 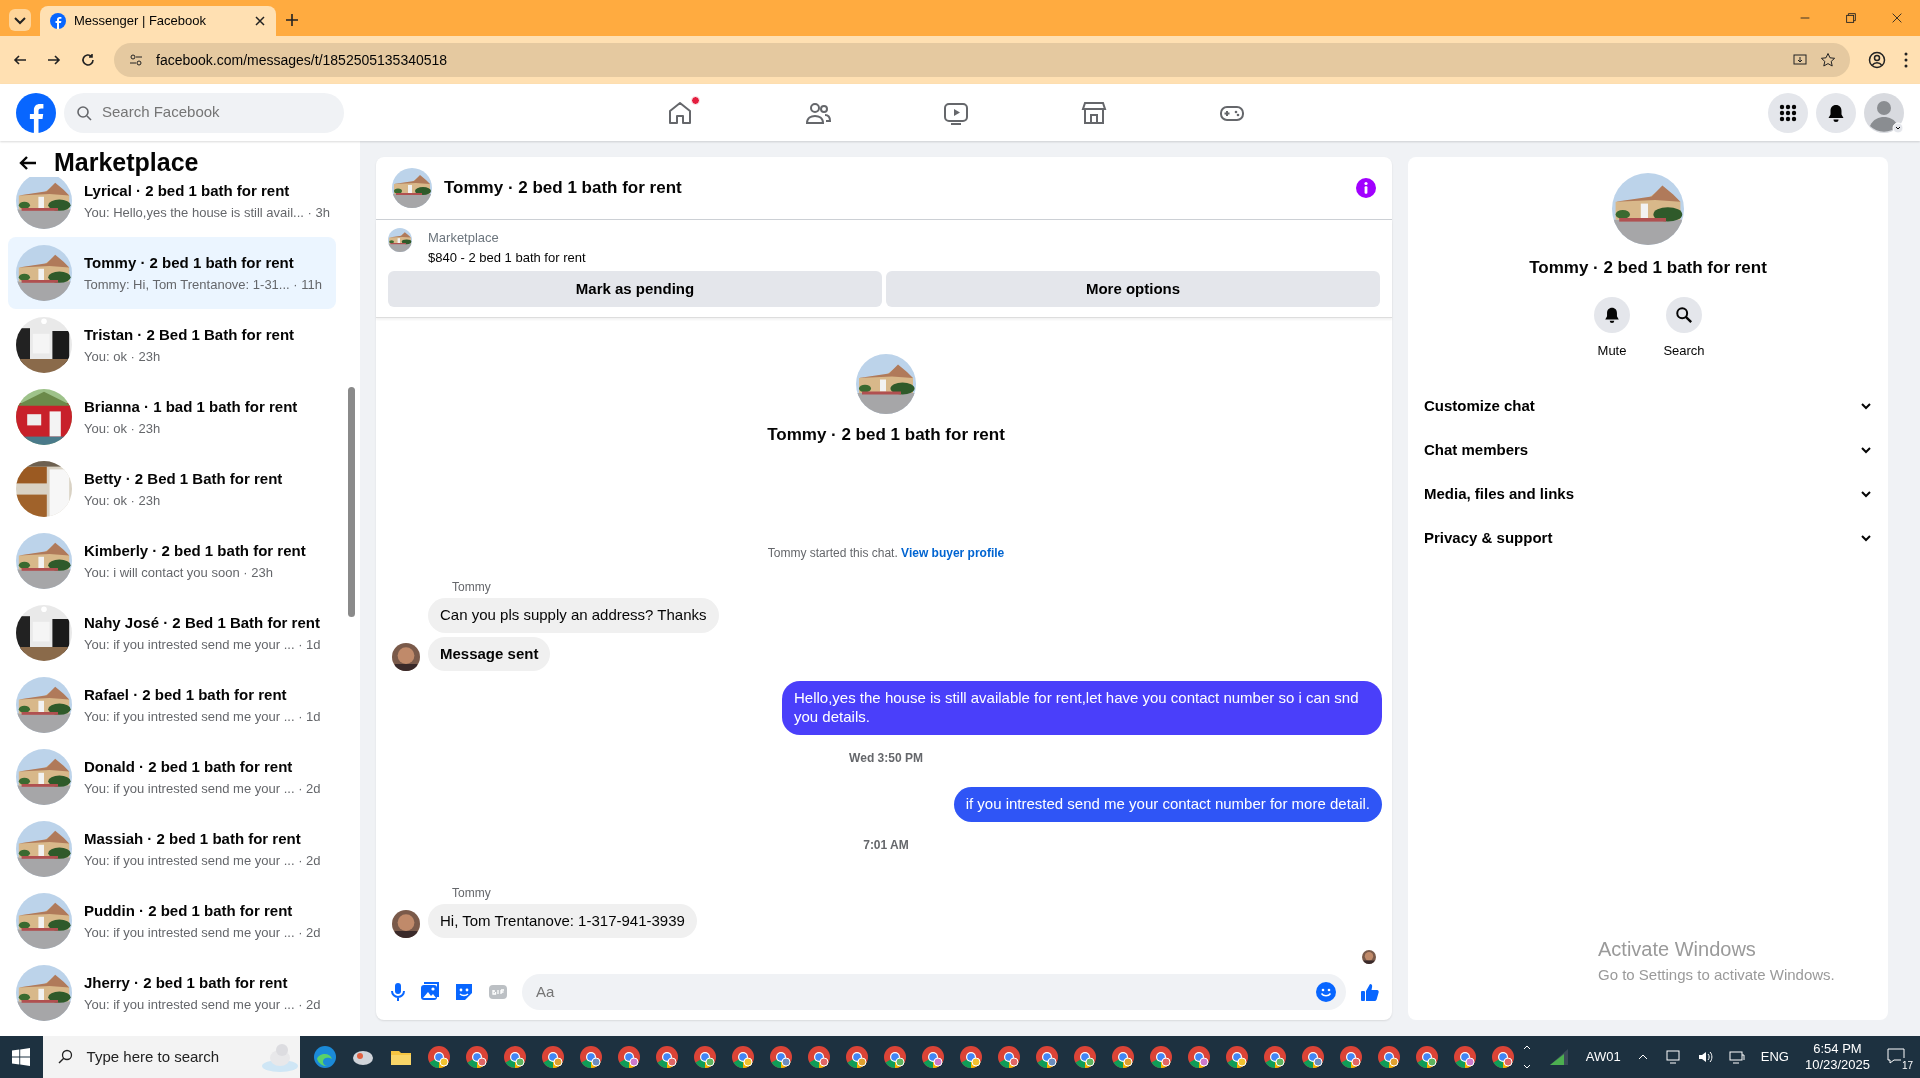 What do you see at coordinates (292, 20) in the screenshot?
I see `new-tab-icon` at bounding box center [292, 20].